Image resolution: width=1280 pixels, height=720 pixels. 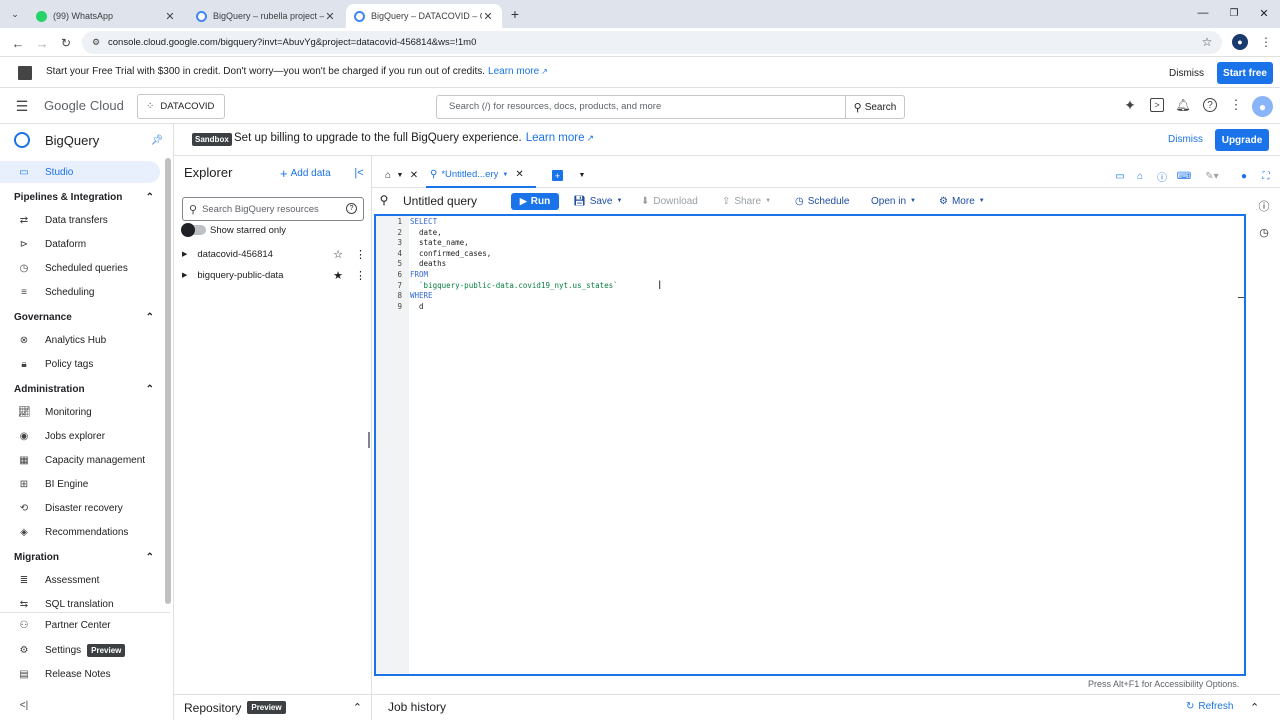 What do you see at coordinates (81, 340) in the screenshot?
I see `nav-item-analytics-hub: ⊗ Analytics Hub` at bounding box center [81, 340].